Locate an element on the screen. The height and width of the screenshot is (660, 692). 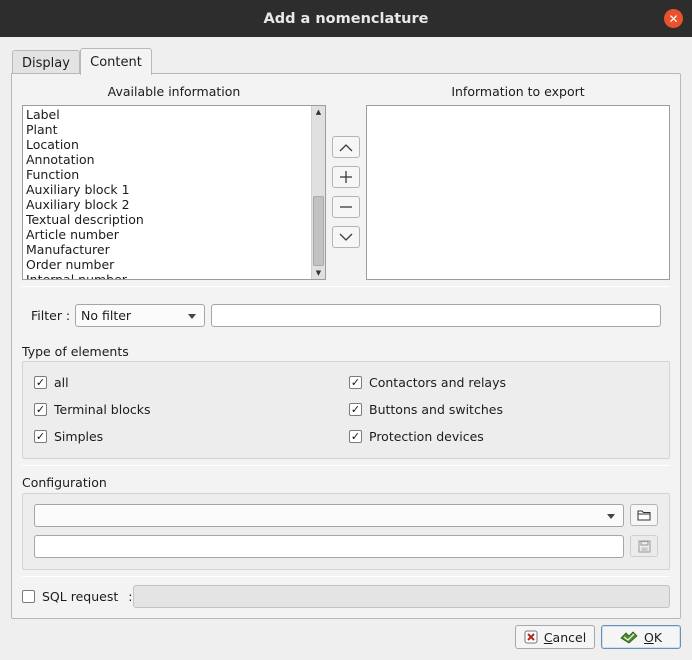
list-item: Annotation is located at coordinates (167, 159).